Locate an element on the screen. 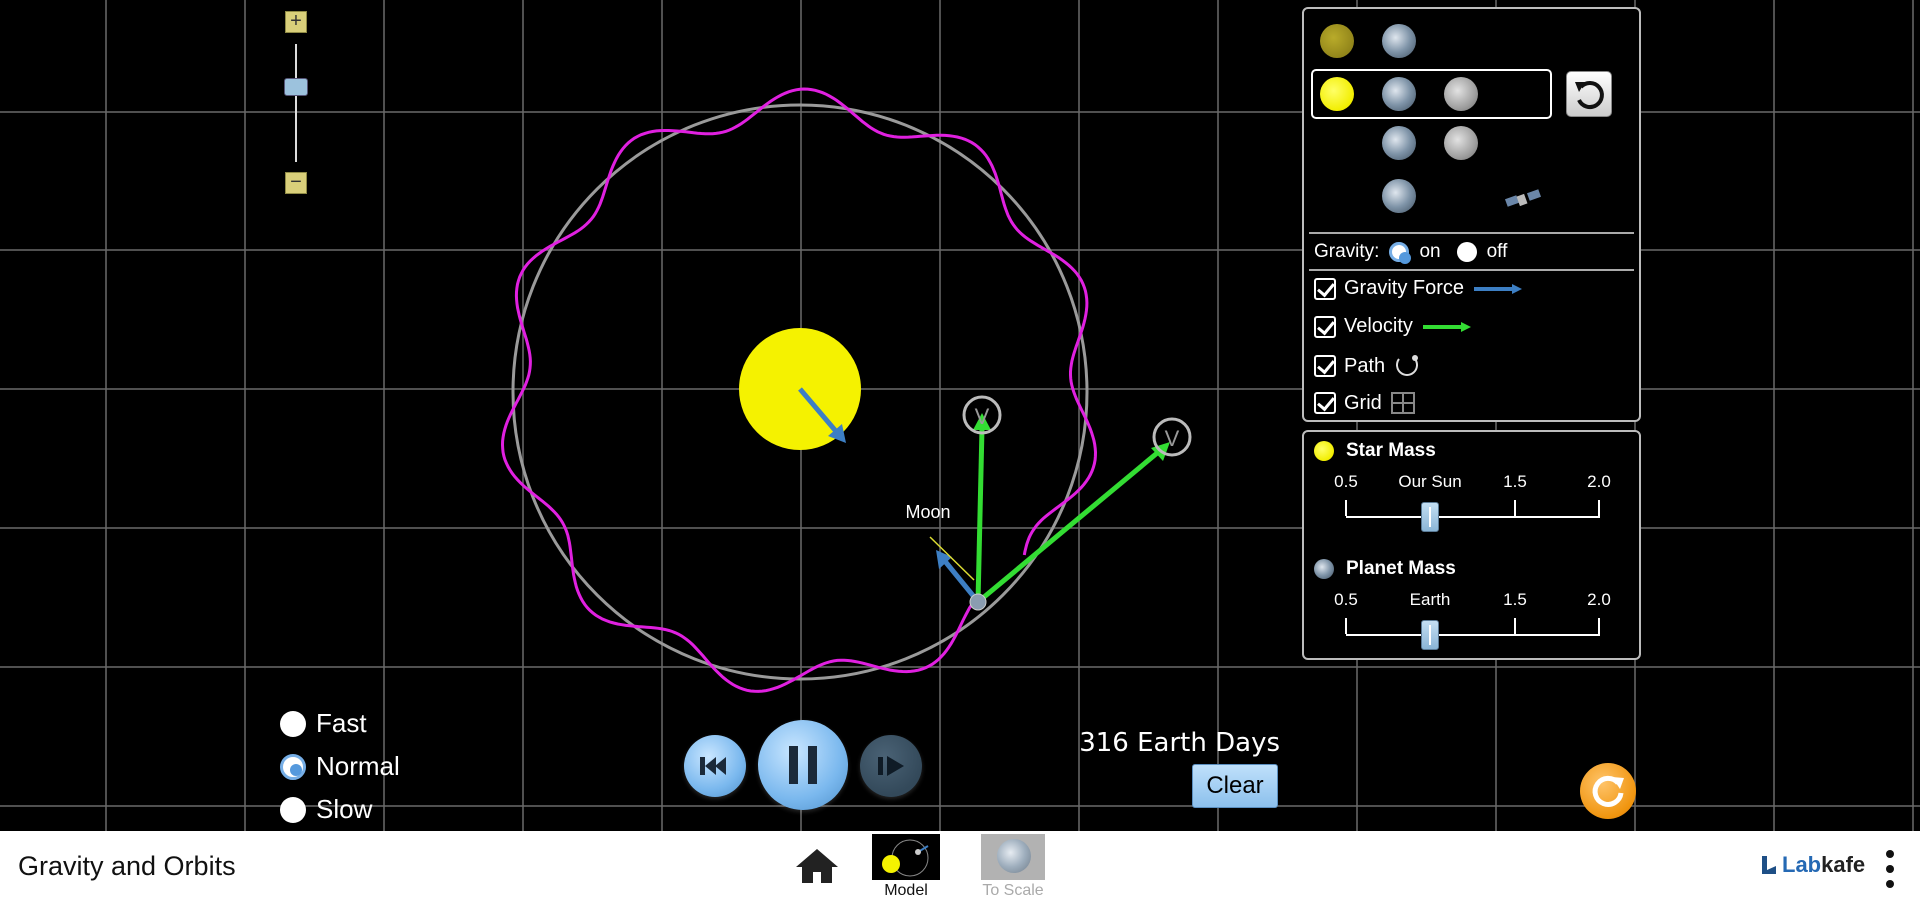  to-scale-thumbnail is located at coordinates (1013, 857).